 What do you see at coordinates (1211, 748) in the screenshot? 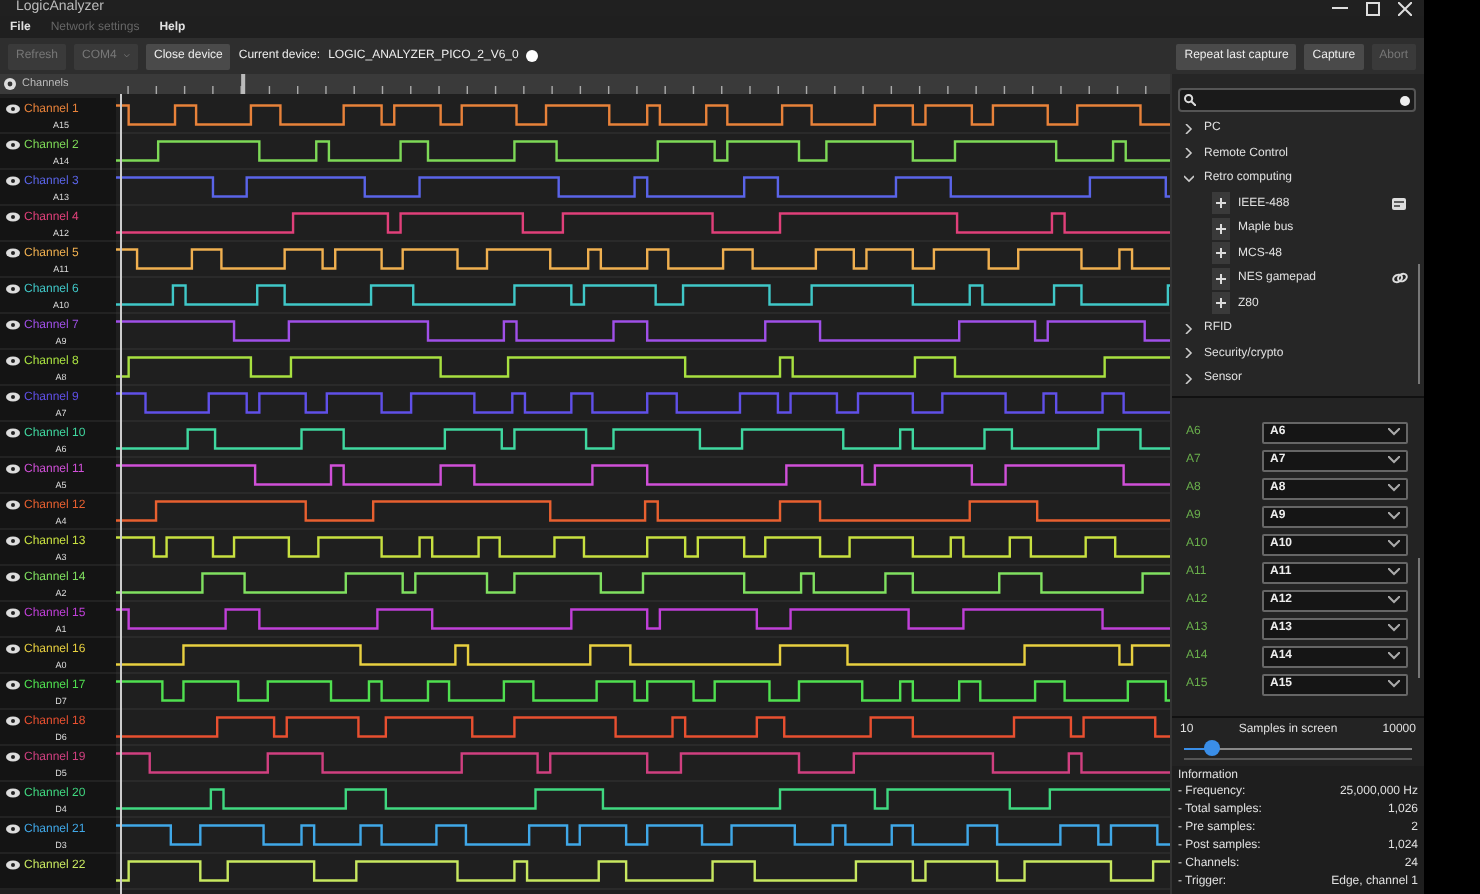
I see `slider-thumb` at bounding box center [1211, 748].